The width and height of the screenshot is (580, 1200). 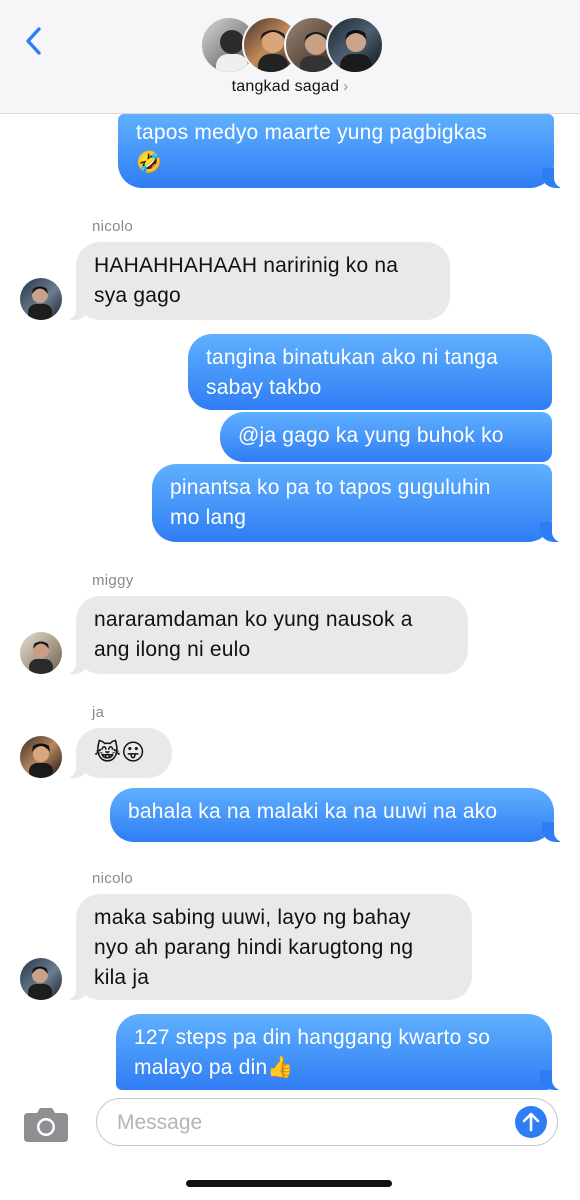 What do you see at coordinates (98, 712) in the screenshot?
I see `sender-name: ja` at bounding box center [98, 712].